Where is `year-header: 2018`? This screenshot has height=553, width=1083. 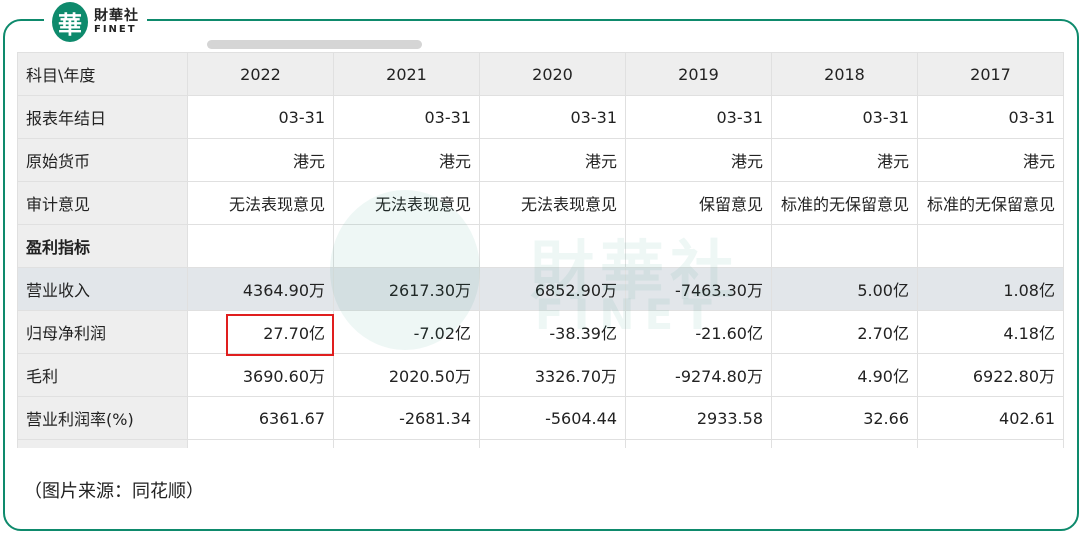
year-header: 2018 is located at coordinates (844, 74).